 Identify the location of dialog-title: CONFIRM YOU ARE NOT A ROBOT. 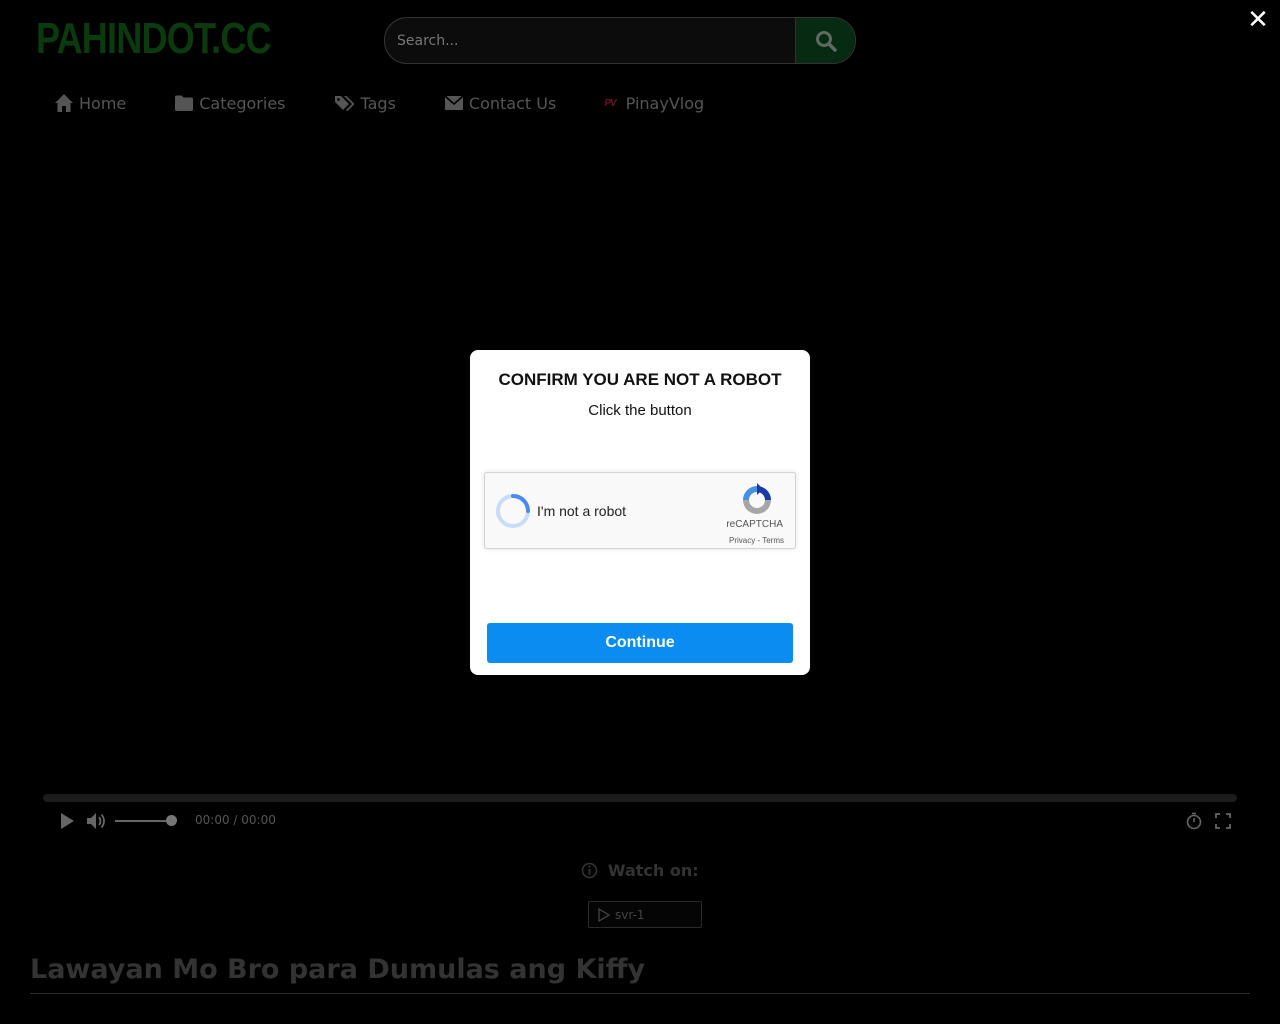
(640, 379).